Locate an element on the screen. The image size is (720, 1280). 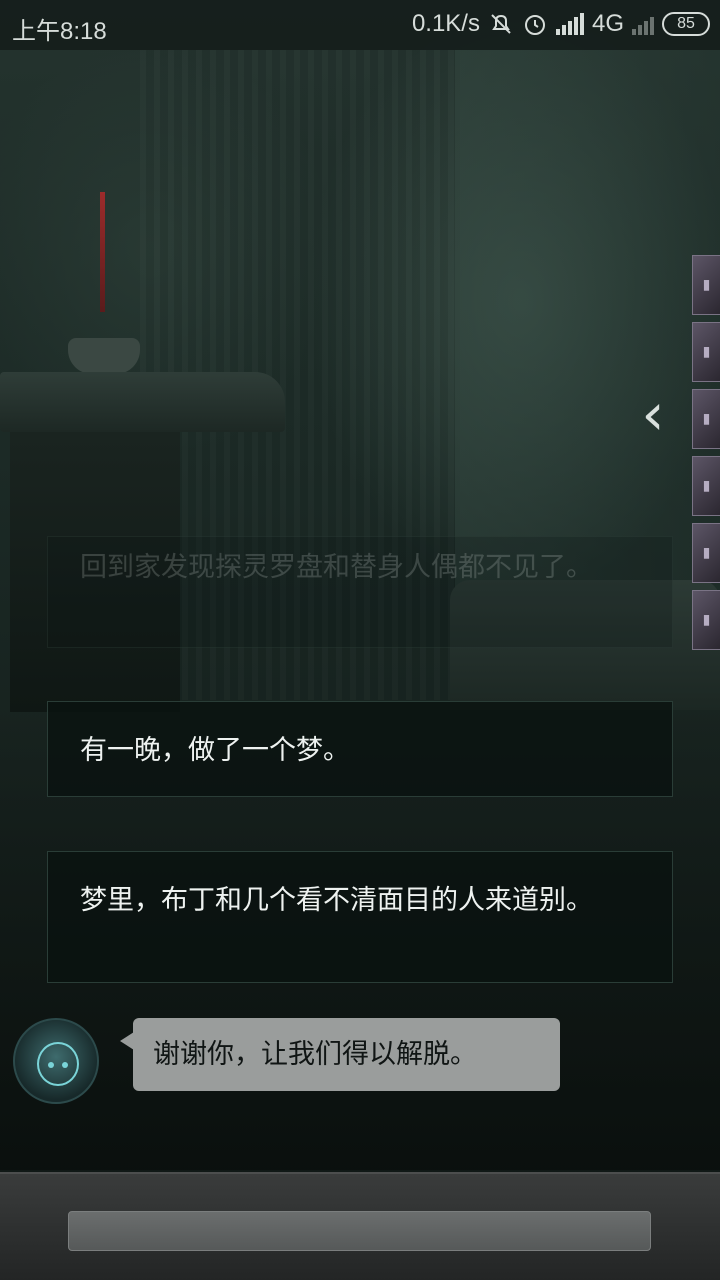
character-avatar is located at coordinates (56, 1061).